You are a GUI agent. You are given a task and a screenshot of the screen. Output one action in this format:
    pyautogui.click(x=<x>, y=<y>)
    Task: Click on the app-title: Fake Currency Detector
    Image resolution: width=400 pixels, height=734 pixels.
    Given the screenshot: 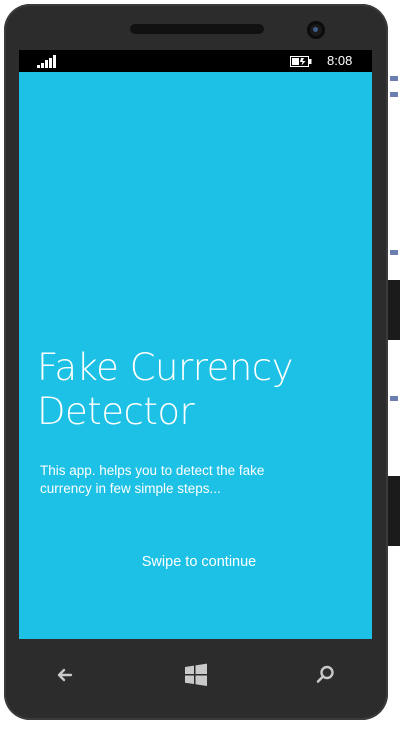 What is the action you would take?
    pyautogui.click(x=202, y=390)
    